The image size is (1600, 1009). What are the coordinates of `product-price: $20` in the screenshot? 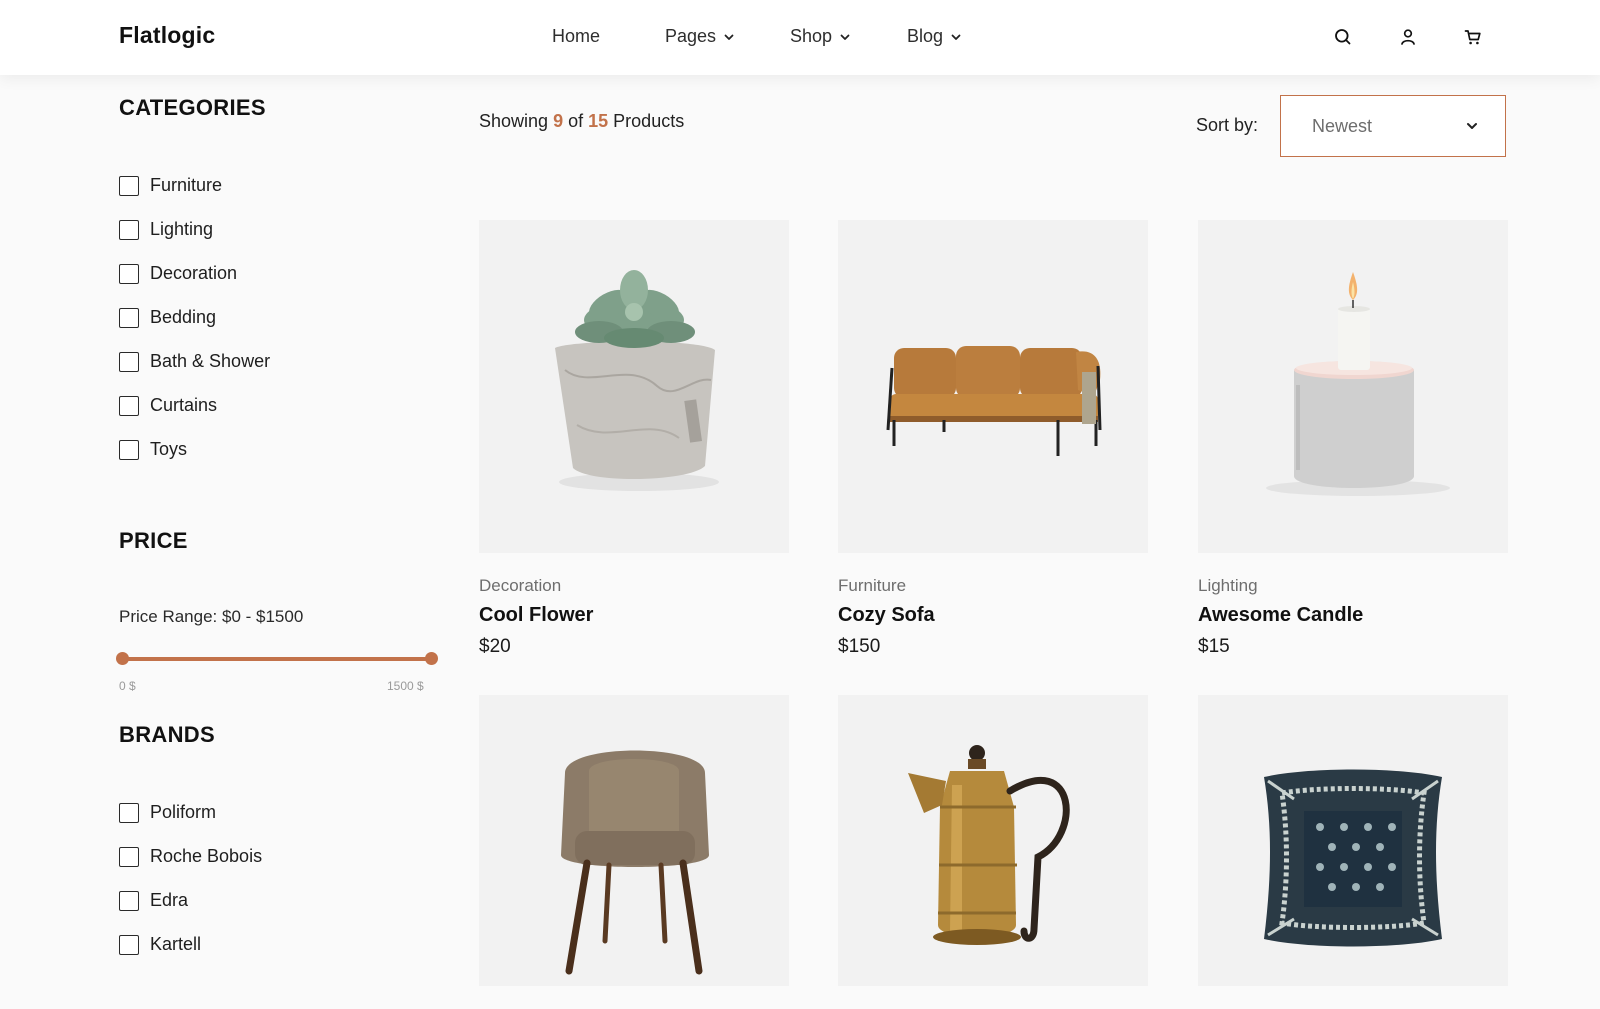 It's located at (495, 646).